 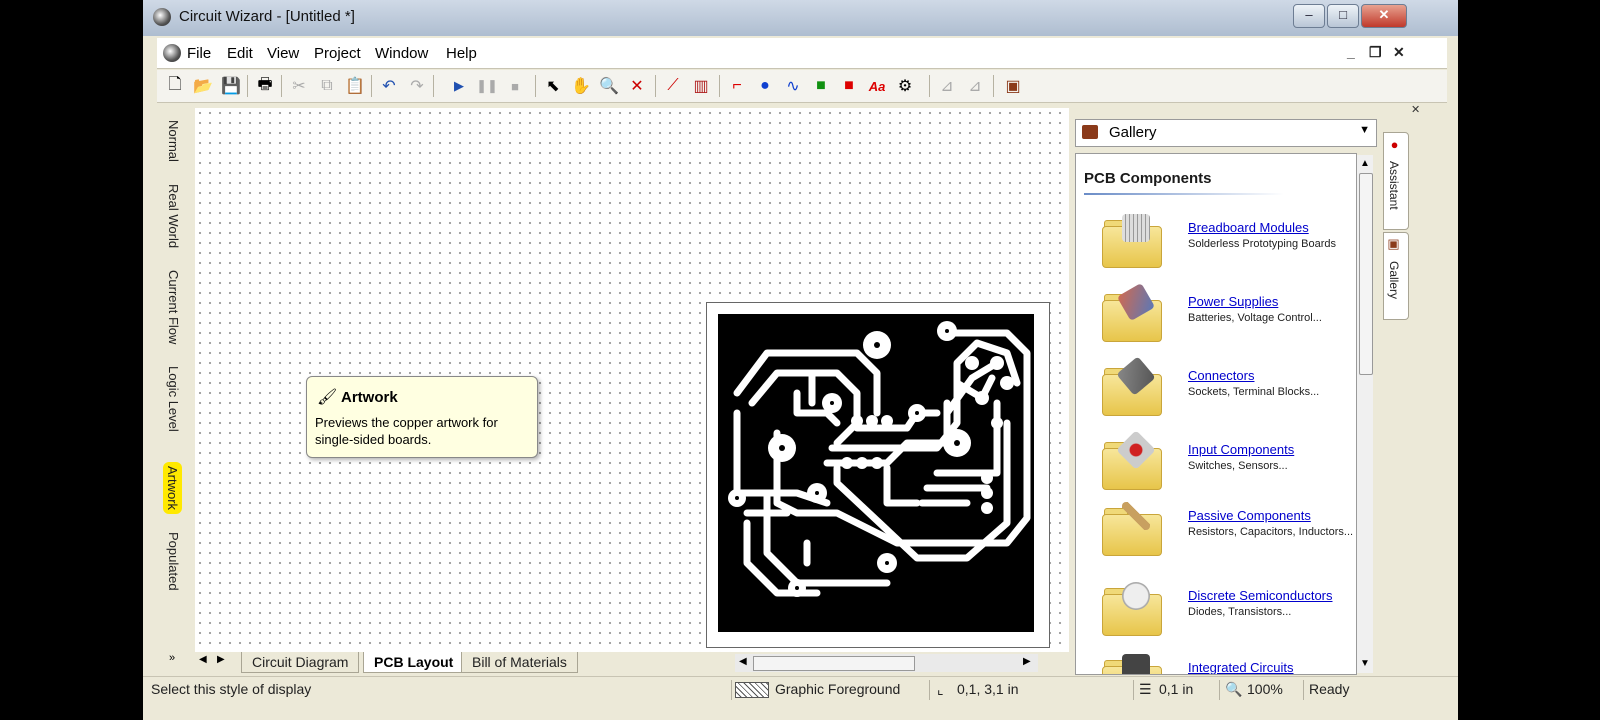 What do you see at coordinates (1132, 460) in the screenshot?
I see `switch-folder-icon` at bounding box center [1132, 460].